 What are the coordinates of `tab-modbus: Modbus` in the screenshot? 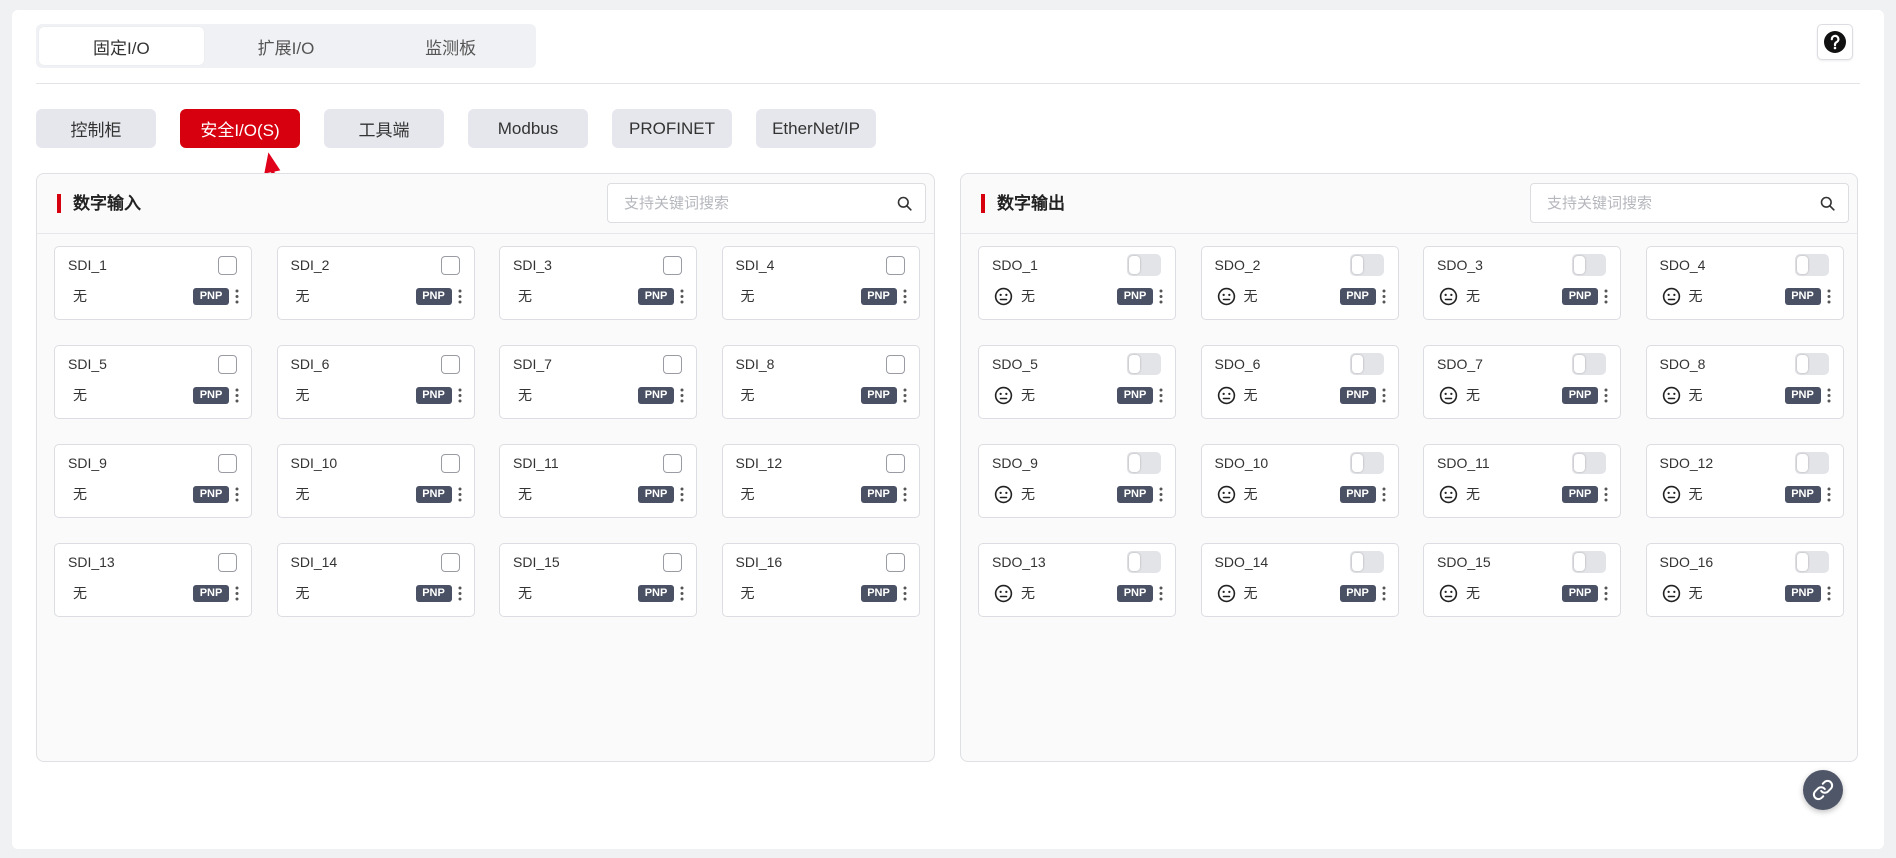 It's located at (528, 128).